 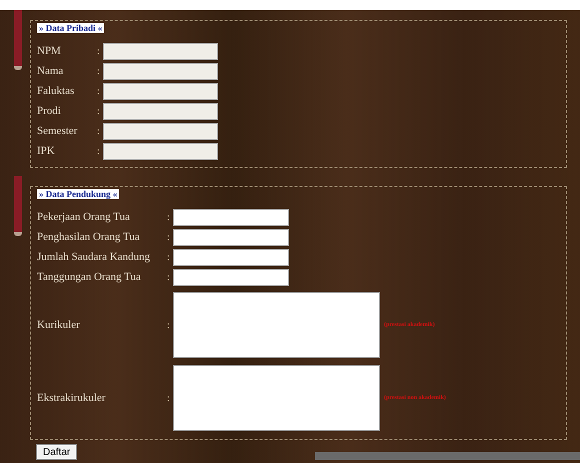 I want to click on field-label: NPM, so click(x=49, y=51).